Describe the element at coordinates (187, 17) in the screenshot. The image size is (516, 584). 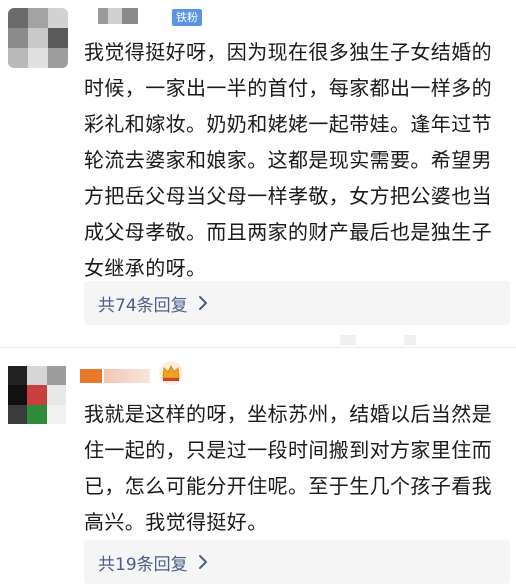
I see `fan-badge: 铁粉` at that location.